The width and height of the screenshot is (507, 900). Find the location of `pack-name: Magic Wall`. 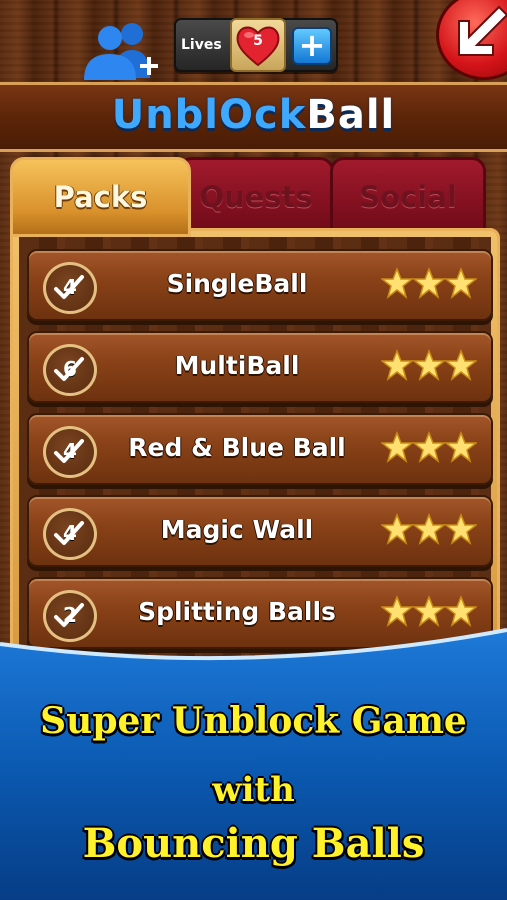

pack-name: Magic Wall is located at coordinates (237, 529).